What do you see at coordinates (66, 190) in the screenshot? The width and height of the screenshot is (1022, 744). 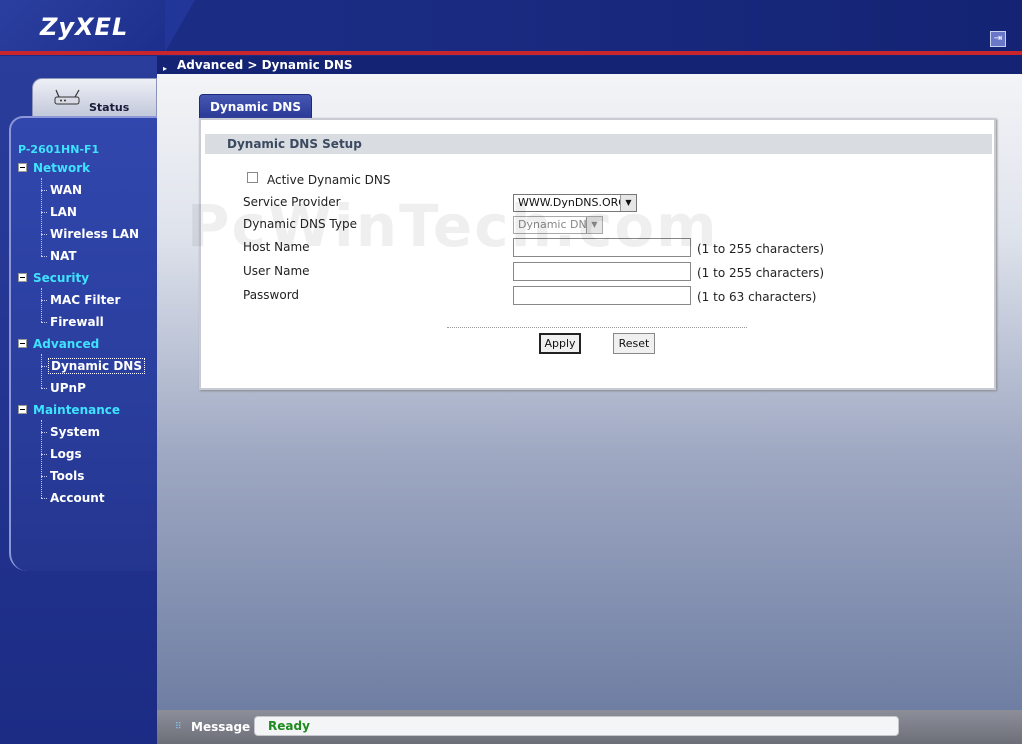 I see `nav-item-wan: WAN` at bounding box center [66, 190].